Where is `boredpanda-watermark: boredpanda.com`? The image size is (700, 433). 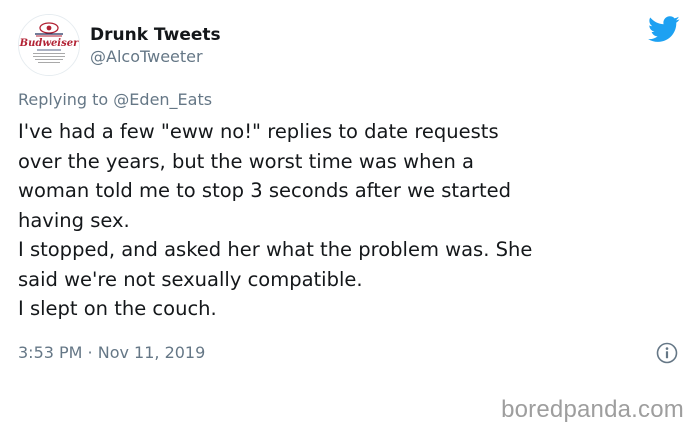
boredpanda-watermark: boredpanda.com is located at coordinates (592, 409).